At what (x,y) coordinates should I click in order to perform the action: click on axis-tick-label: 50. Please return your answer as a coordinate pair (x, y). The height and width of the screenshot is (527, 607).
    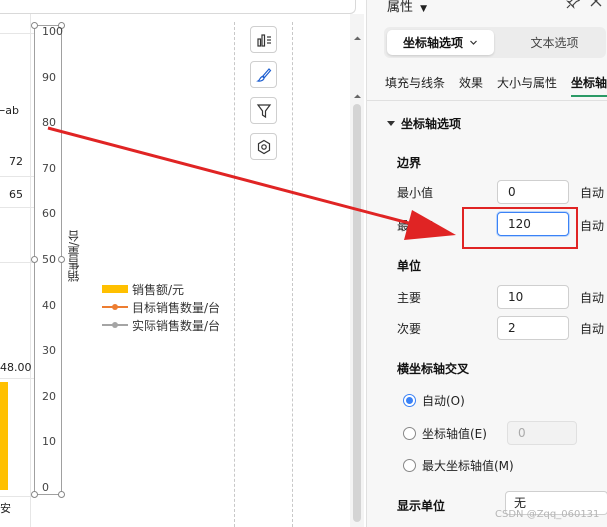
    Looking at the image, I should click on (49, 259).